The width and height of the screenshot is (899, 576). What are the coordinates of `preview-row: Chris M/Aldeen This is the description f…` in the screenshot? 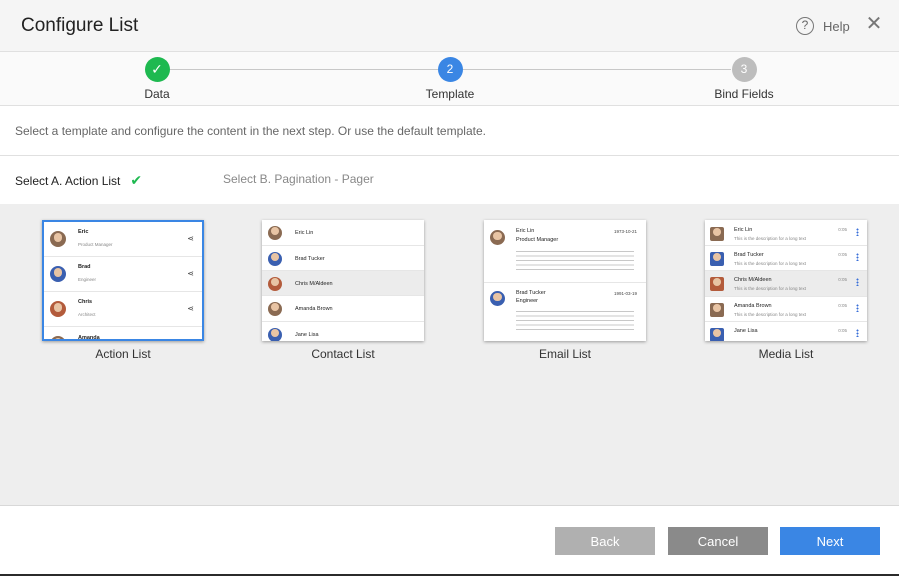 It's located at (786, 284).